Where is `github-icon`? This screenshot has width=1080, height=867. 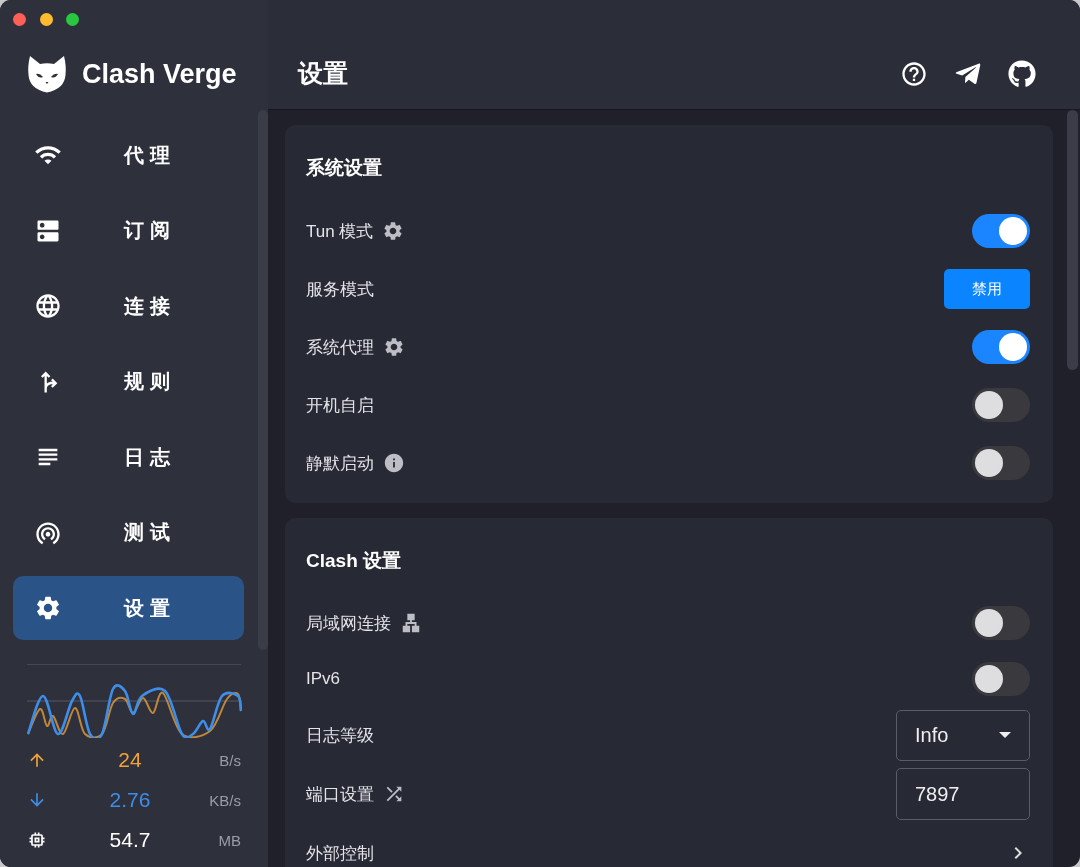
github-icon is located at coordinates (1022, 73).